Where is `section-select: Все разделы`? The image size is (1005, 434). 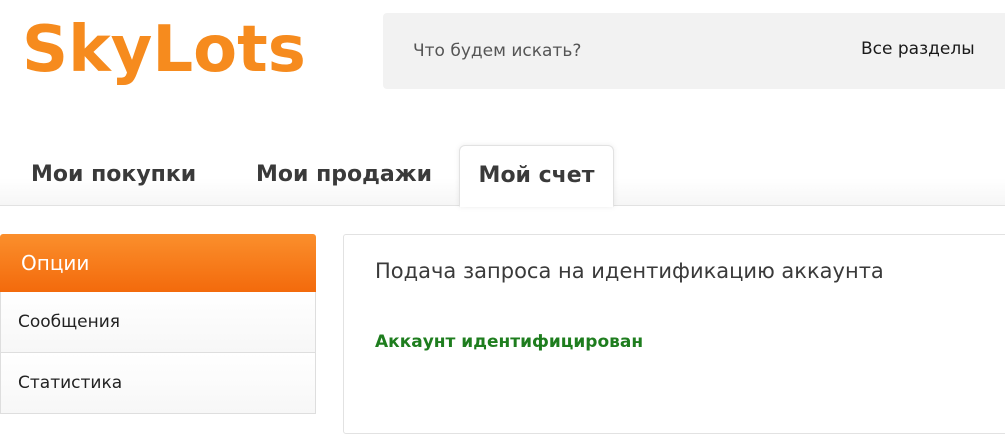 section-select: Все разделы is located at coordinates (918, 49).